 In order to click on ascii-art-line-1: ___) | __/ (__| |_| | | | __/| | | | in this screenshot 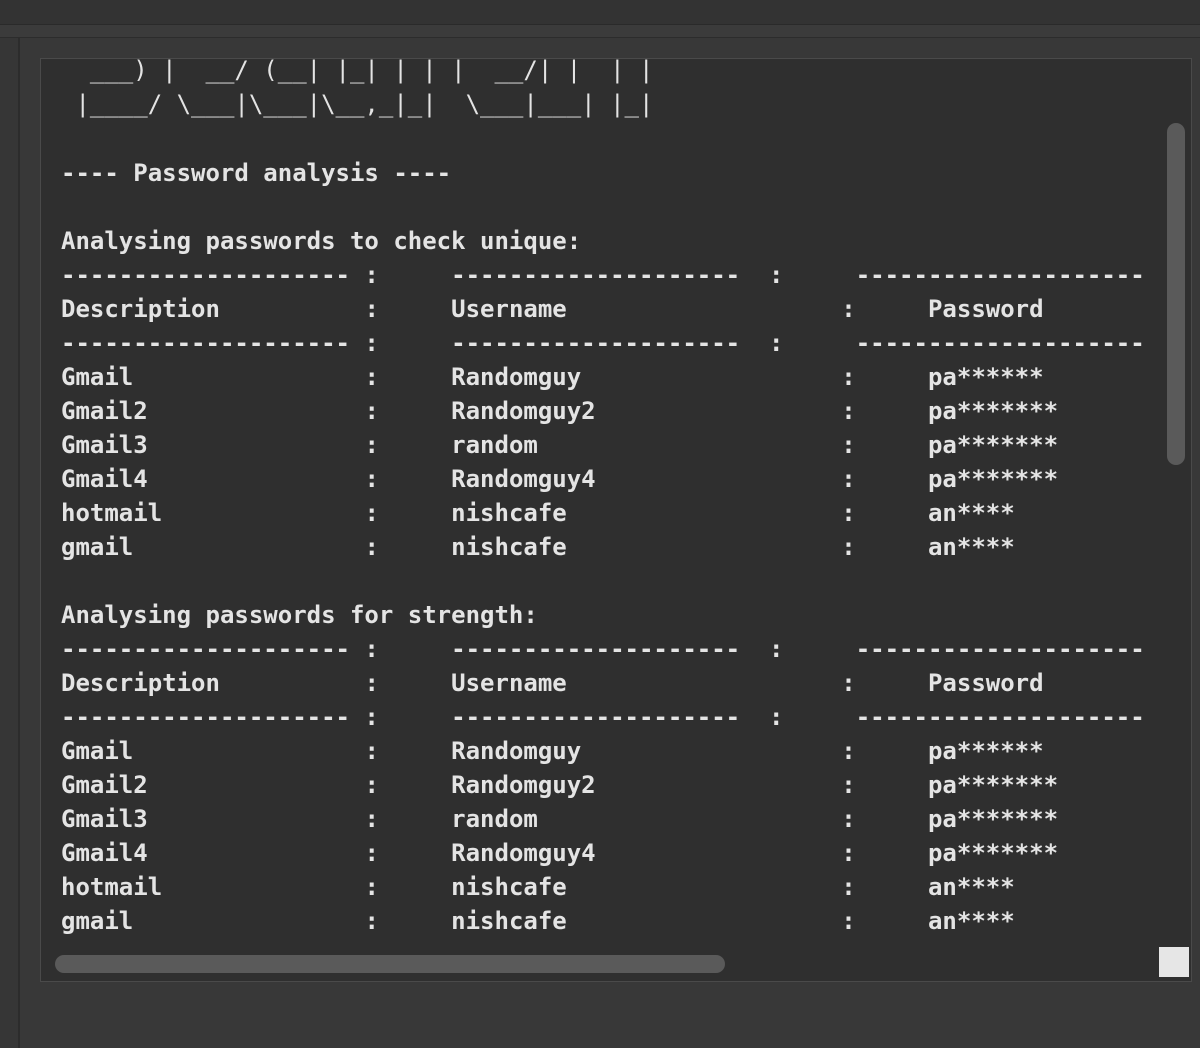, I will do `click(357, 71)`.